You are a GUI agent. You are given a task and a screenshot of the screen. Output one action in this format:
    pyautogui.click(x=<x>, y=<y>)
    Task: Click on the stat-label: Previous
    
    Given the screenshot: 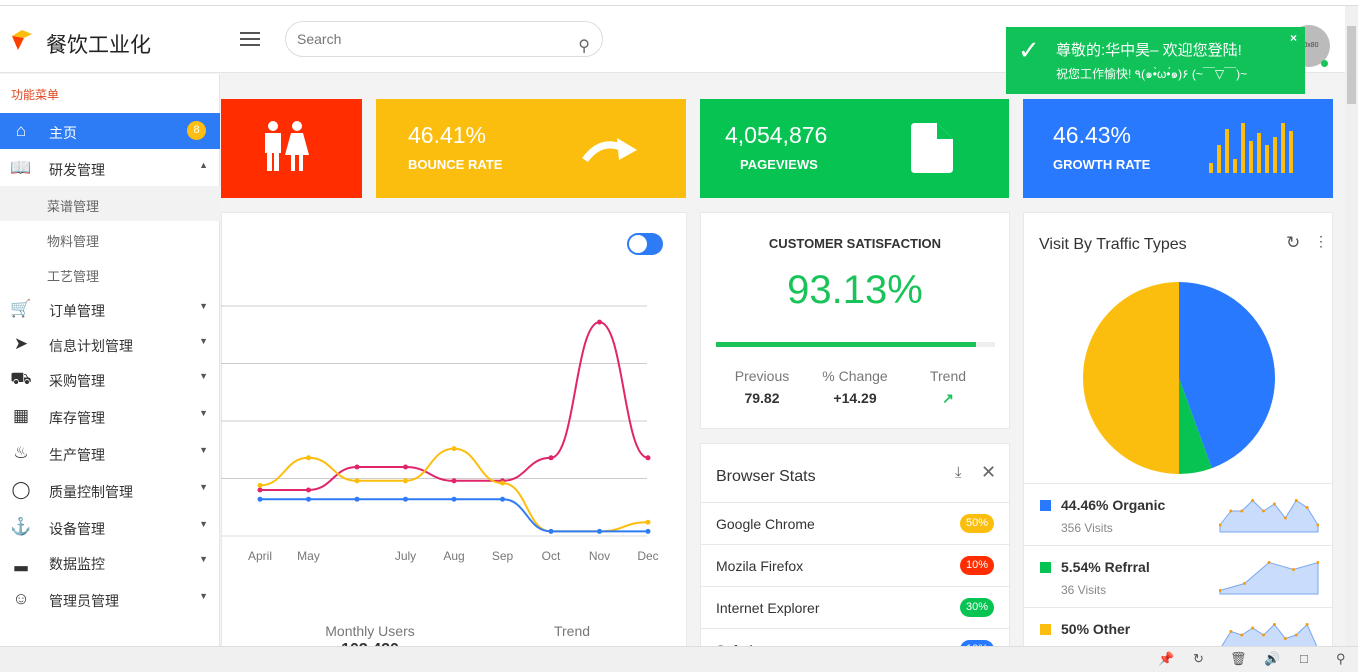 What is the action you would take?
    pyautogui.click(x=762, y=376)
    